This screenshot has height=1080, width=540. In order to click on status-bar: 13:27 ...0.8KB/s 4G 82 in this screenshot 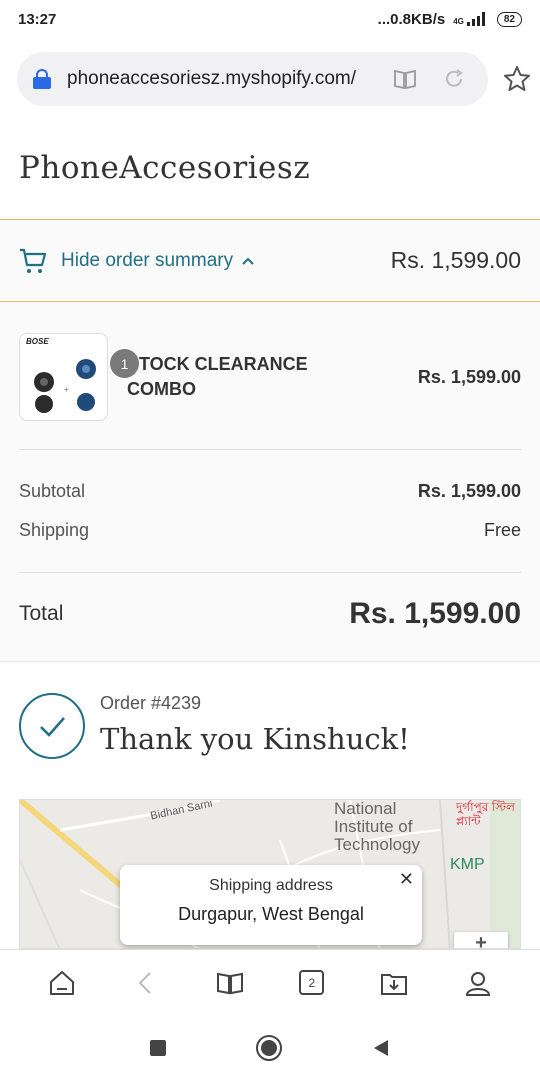, I will do `click(270, 19)`.